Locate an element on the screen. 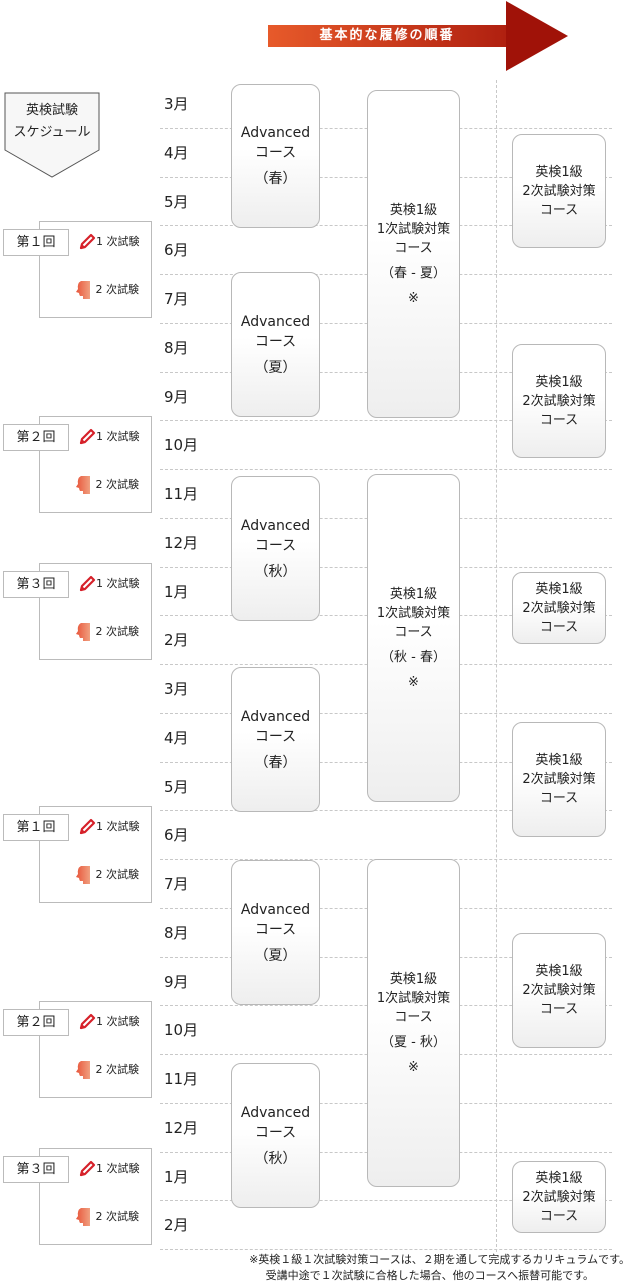  first-exam-course-box: 英検1級 1次試験対策 コース （秋 - 春） ※ is located at coordinates (413, 638).